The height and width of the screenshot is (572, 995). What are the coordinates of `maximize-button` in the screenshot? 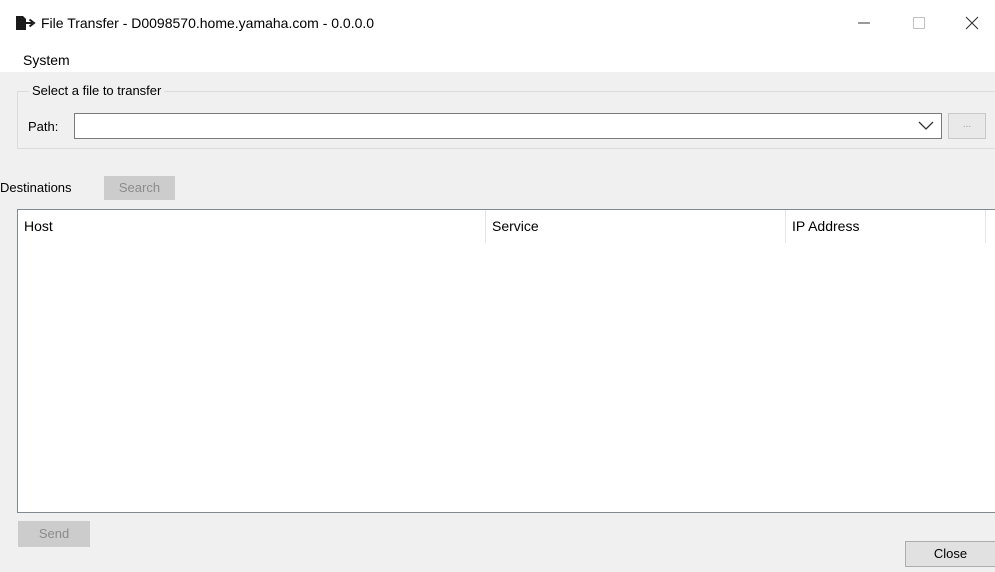 It's located at (919, 24).